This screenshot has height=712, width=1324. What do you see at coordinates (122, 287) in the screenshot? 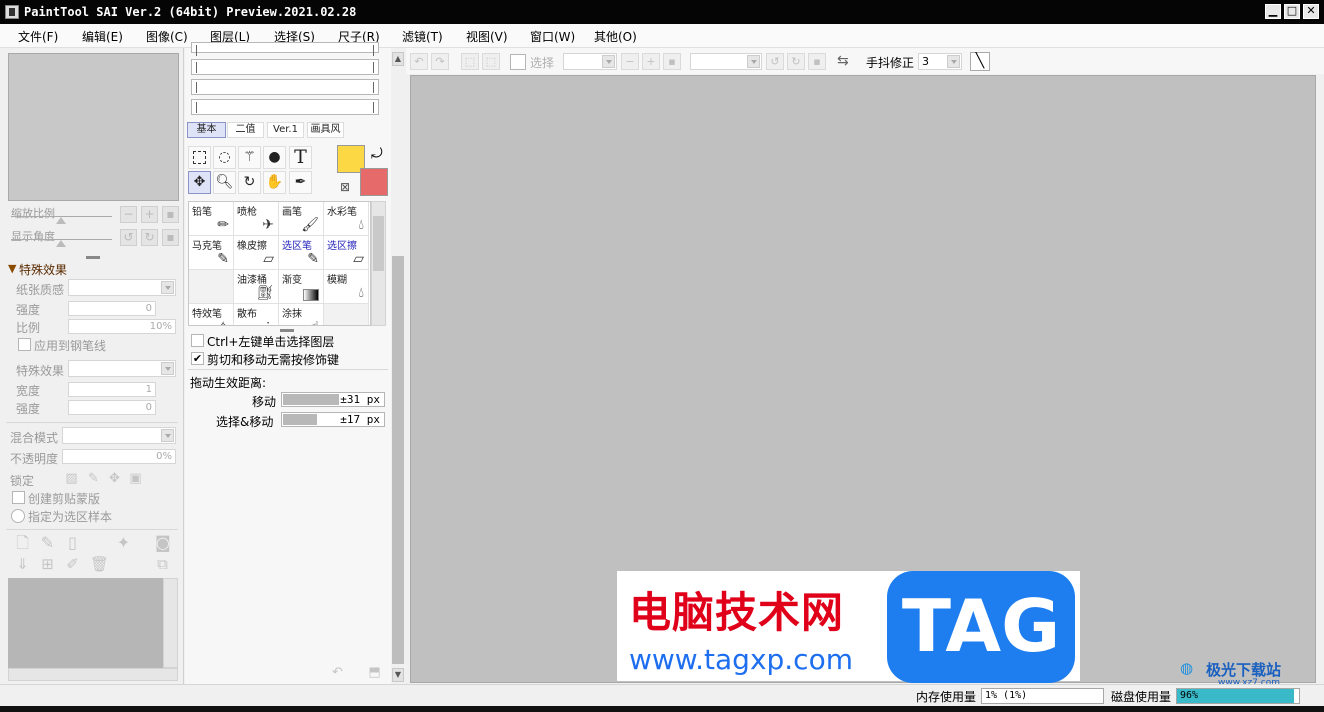
I see `paper-texture-select` at bounding box center [122, 287].